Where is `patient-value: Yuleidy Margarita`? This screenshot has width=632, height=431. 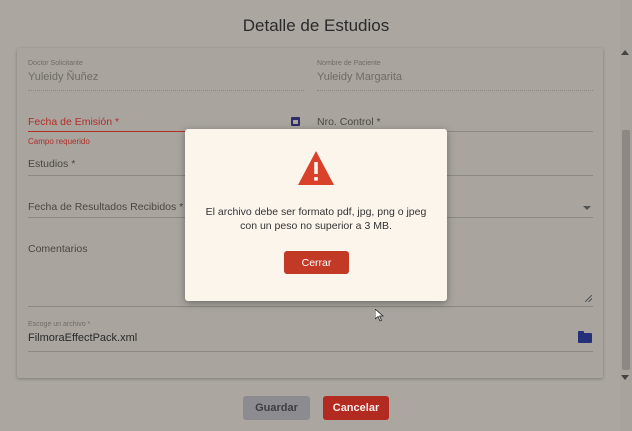
patient-value: Yuleidy Margarita is located at coordinates (359, 77).